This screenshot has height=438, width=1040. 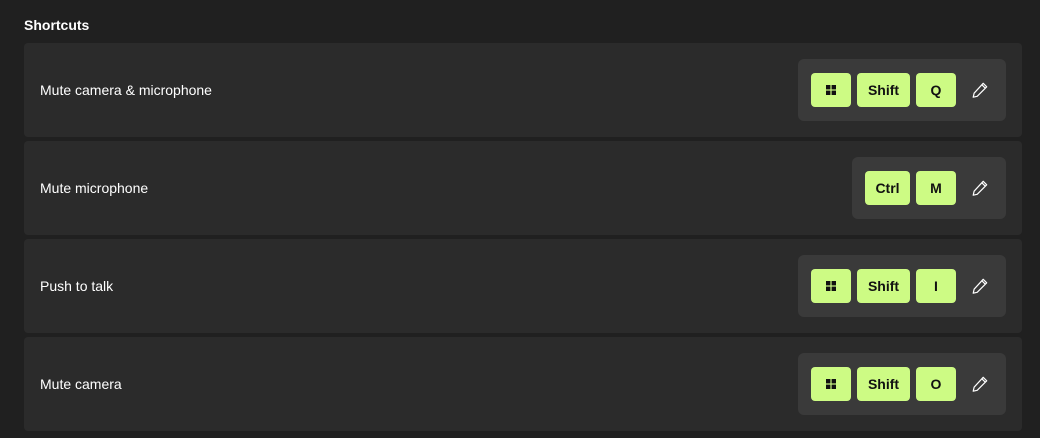 I want to click on shortcut-label: Mute microphone, so click(x=94, y=188).